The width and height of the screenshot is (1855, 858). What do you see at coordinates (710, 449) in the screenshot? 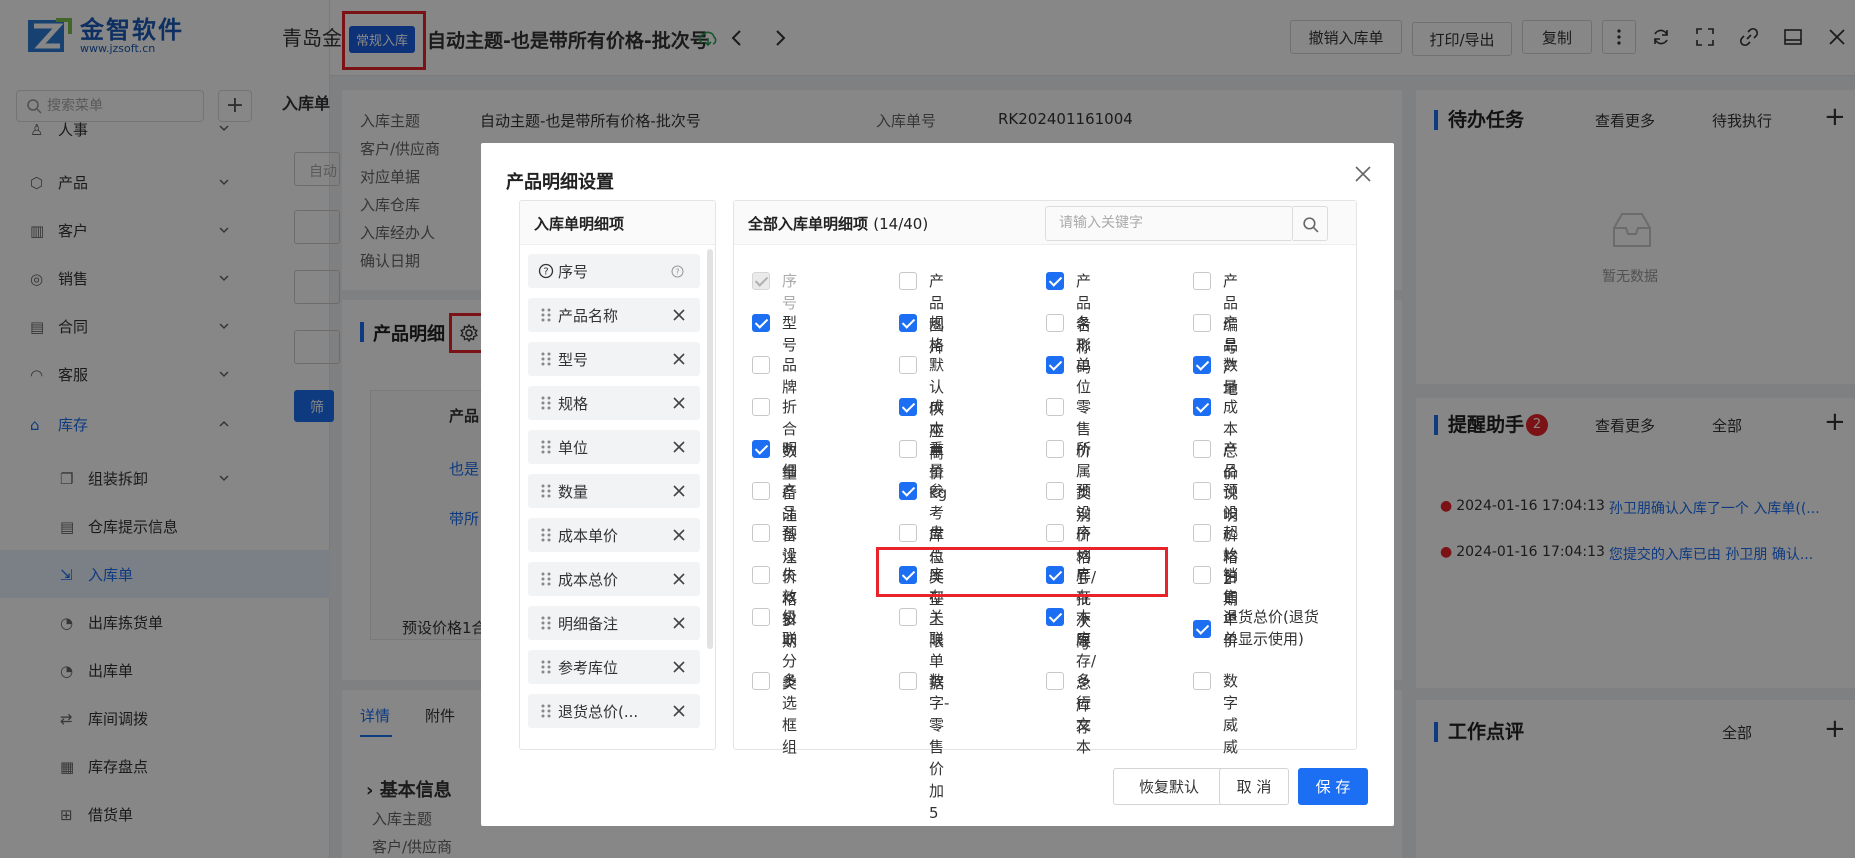
I see `scrollbar` at bounding box center [710, 449].